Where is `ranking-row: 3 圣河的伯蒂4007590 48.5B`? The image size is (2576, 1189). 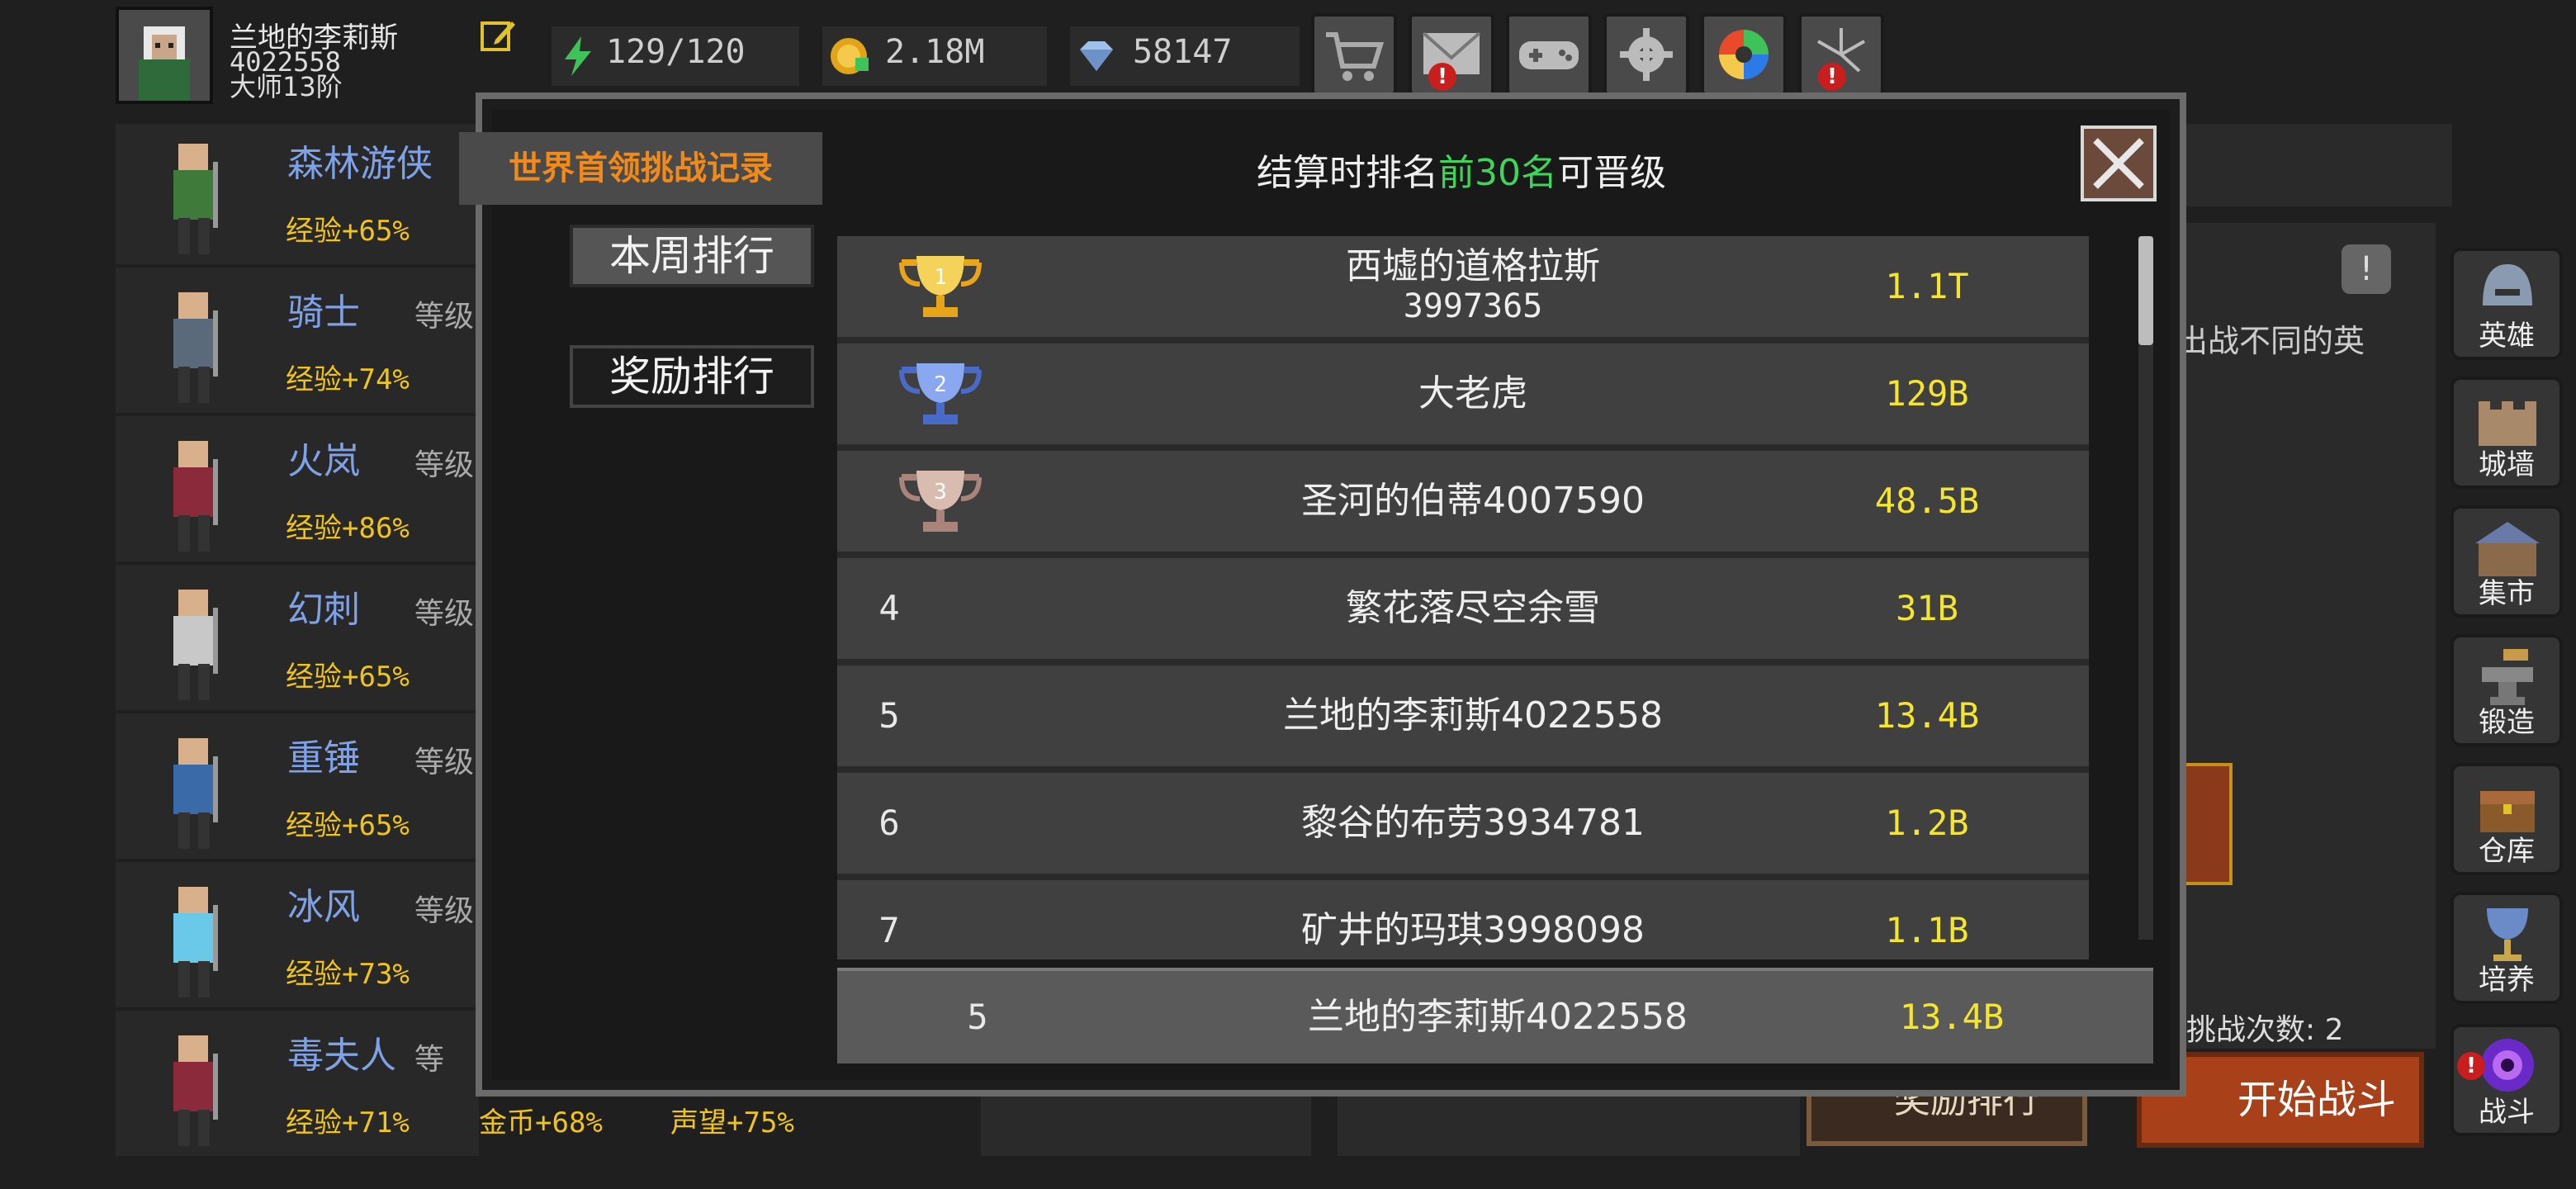
ranking-row: 3 圣河的伯蒂4007590 48.5B is located at coordinates (1463, 504).